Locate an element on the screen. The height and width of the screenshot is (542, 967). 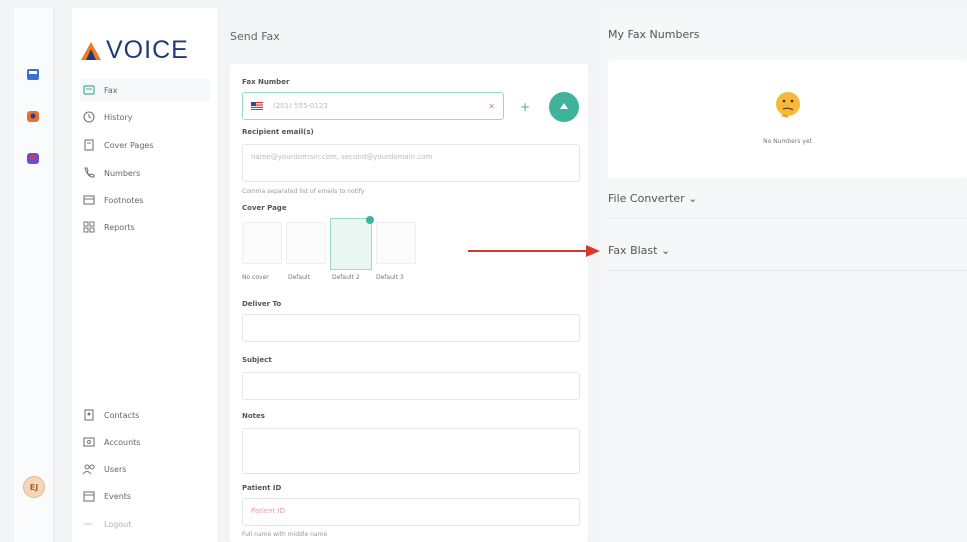
sidebar-item-accounts: Accounts is located at coordinates (145, 442).